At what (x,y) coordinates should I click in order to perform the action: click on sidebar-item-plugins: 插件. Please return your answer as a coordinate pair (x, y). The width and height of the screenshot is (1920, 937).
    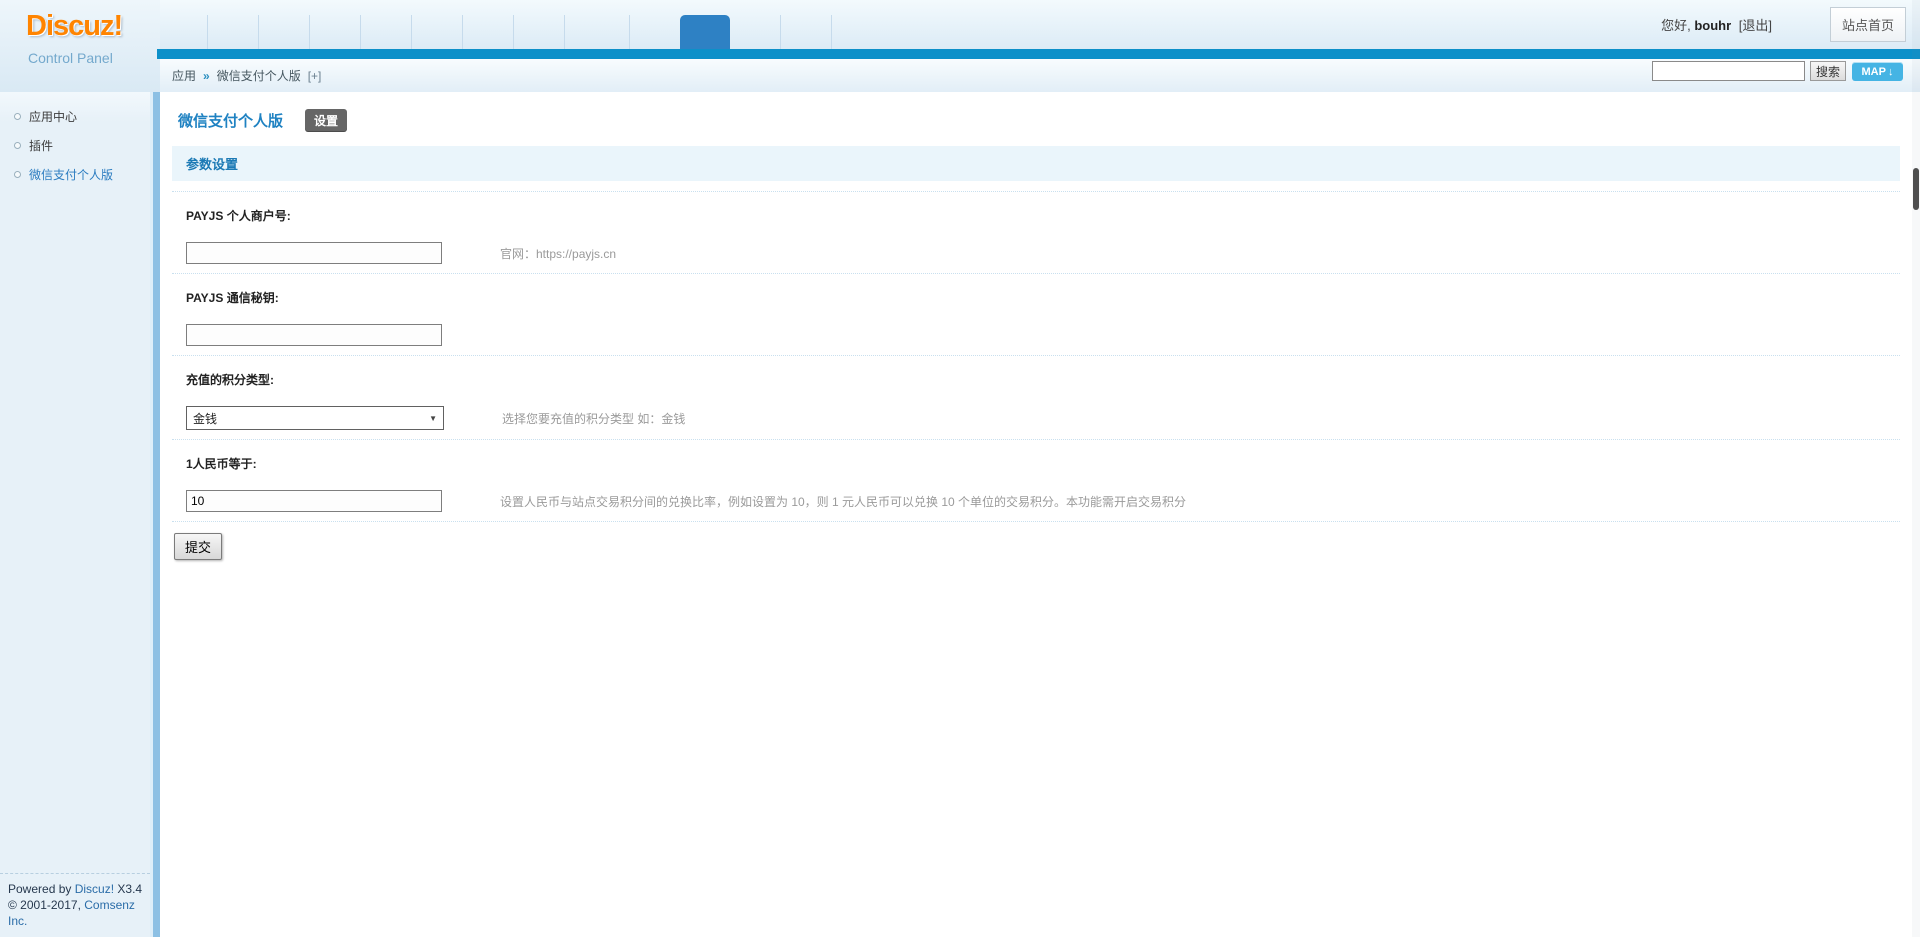
    Looking at the image, I should click on (75, 145).